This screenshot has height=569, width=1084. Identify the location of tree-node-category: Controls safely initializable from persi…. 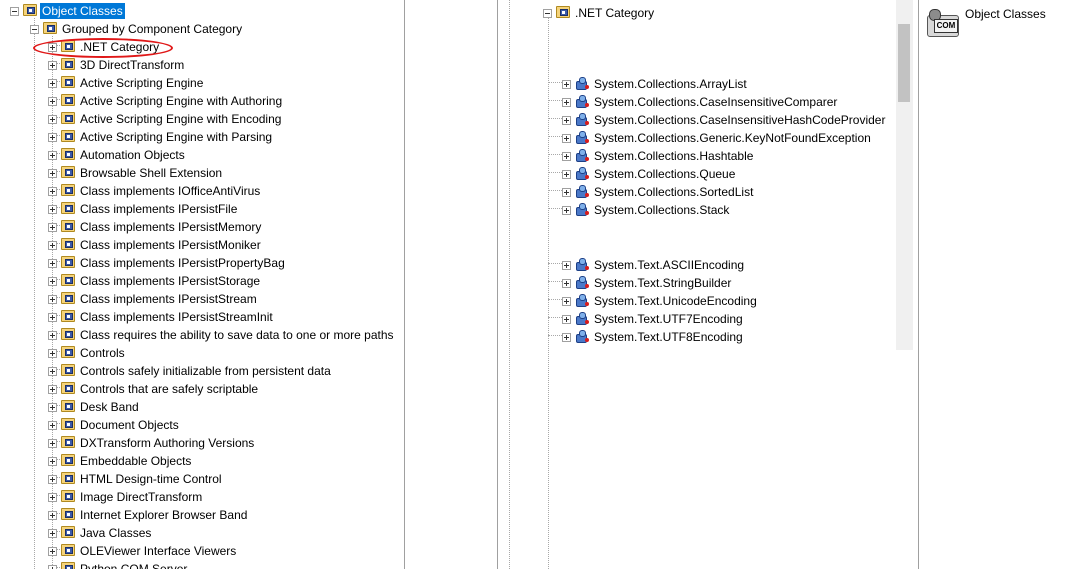
(202, 372).